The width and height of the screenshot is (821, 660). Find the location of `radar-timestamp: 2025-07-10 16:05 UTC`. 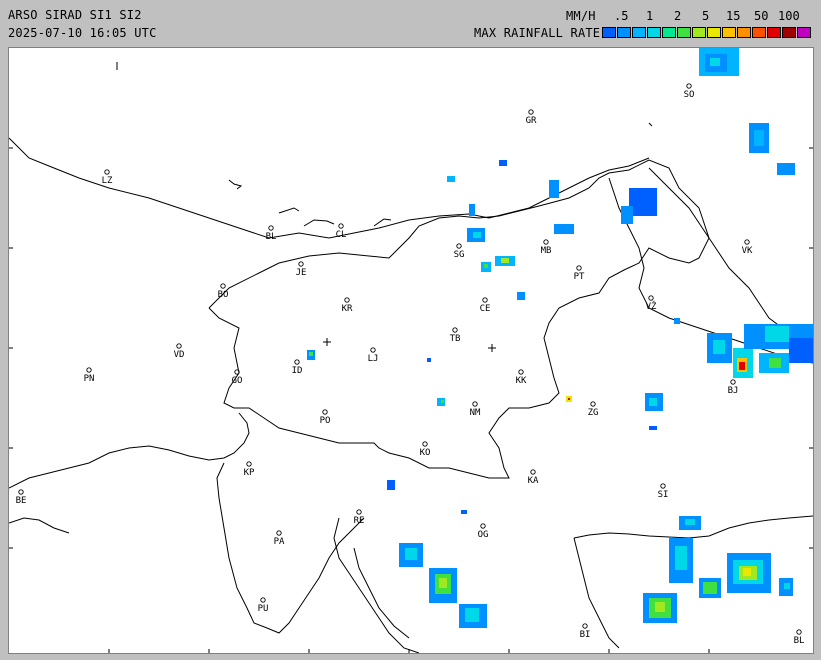

radar-timestamp: 2025-07-10 16:05 UTC is located at coordinates (82, 33).